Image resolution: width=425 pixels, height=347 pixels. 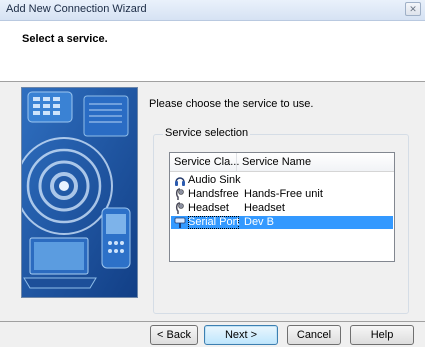 I want to click on list-item-headset: Headset Headset, so click(x=282, y=208).